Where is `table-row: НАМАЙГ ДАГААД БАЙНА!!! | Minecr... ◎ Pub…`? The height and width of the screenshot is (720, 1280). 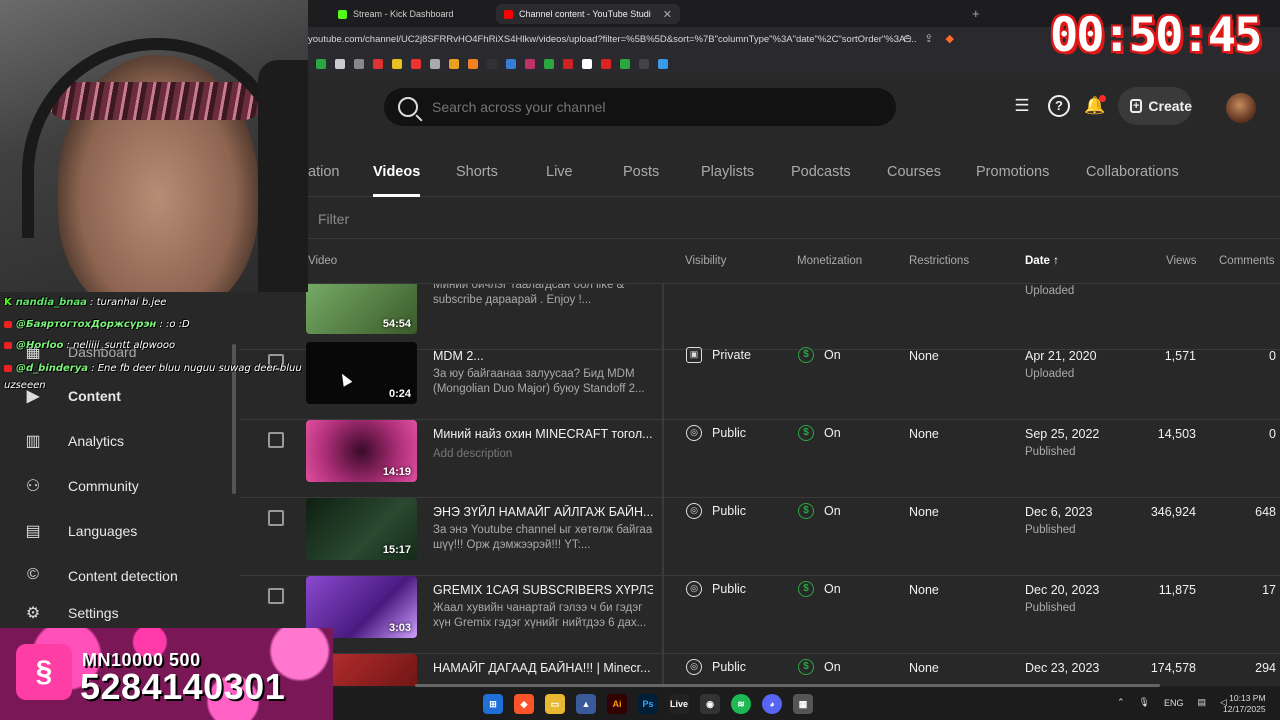
table-row: НАМАЙГ ДАГААД БАЙНА!!! | Minecr... ◎ Pub… is located at coordinates (760, 670).